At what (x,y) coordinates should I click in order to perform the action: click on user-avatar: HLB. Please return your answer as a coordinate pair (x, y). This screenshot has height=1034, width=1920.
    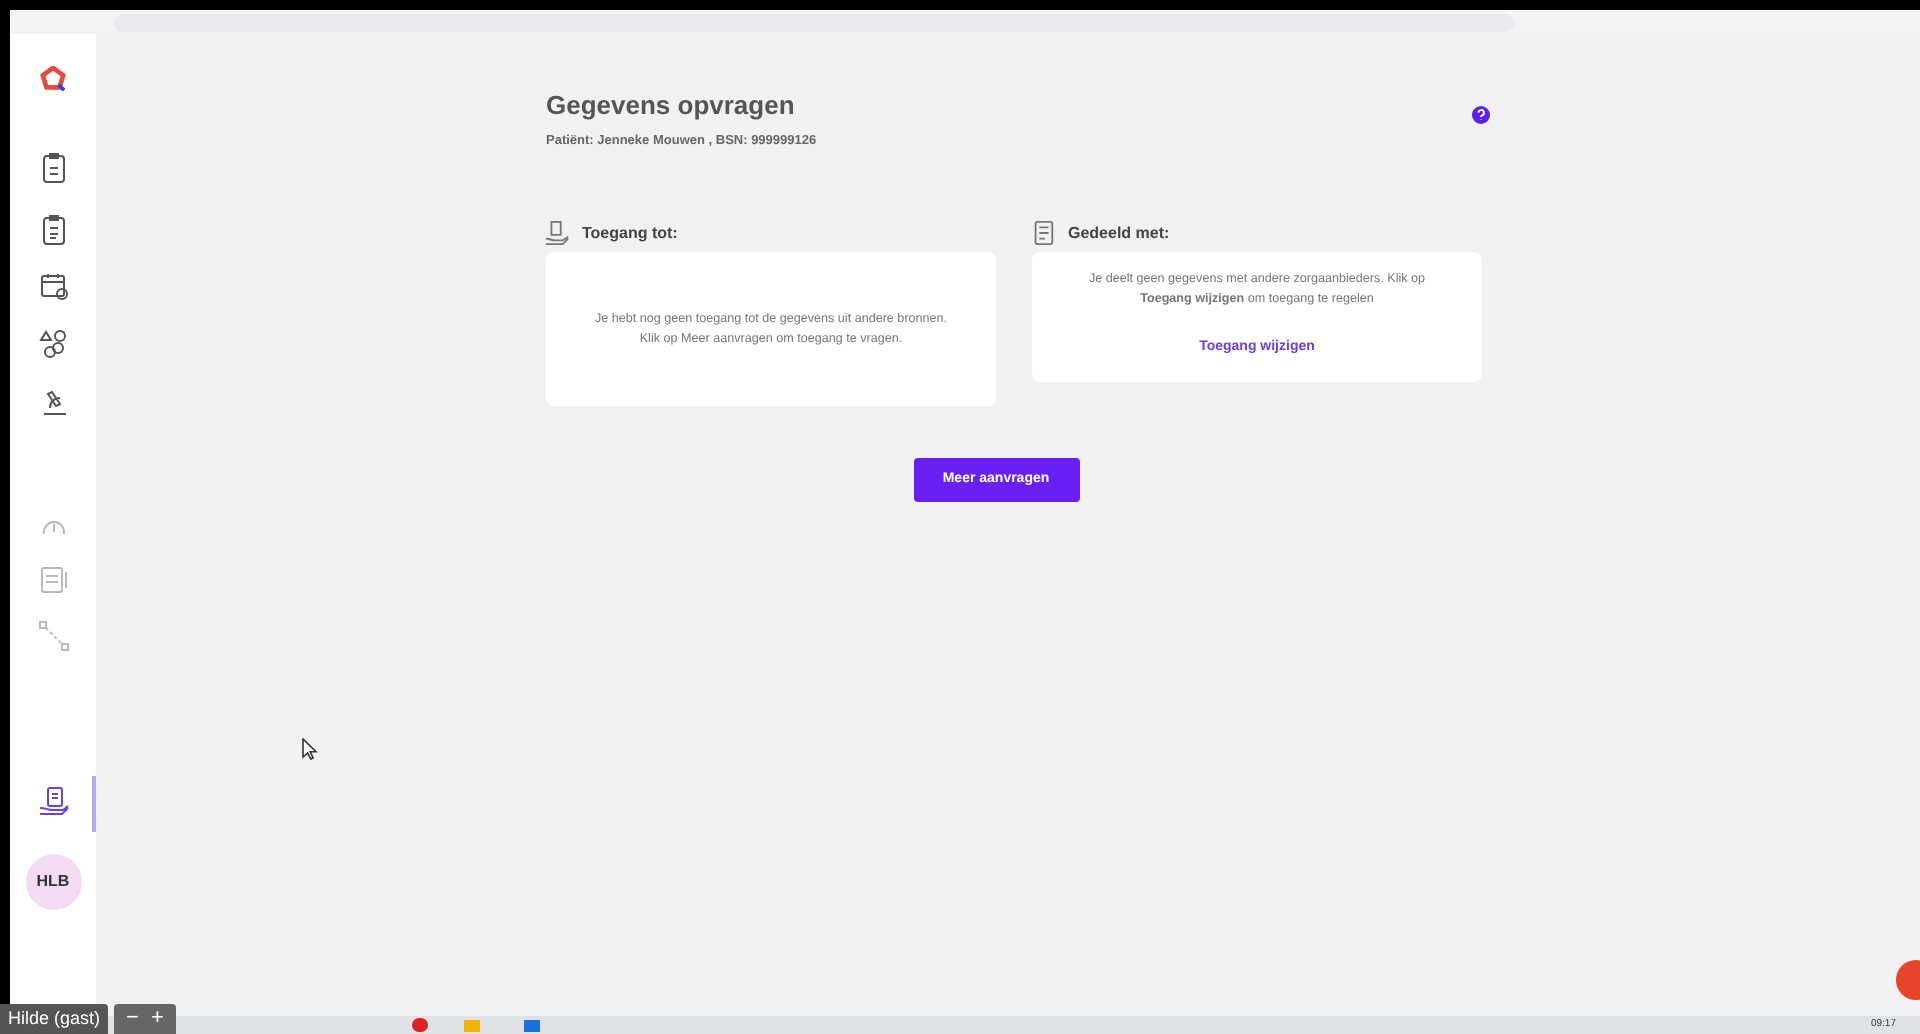
    Looking at the image, I should click on (53, 882).